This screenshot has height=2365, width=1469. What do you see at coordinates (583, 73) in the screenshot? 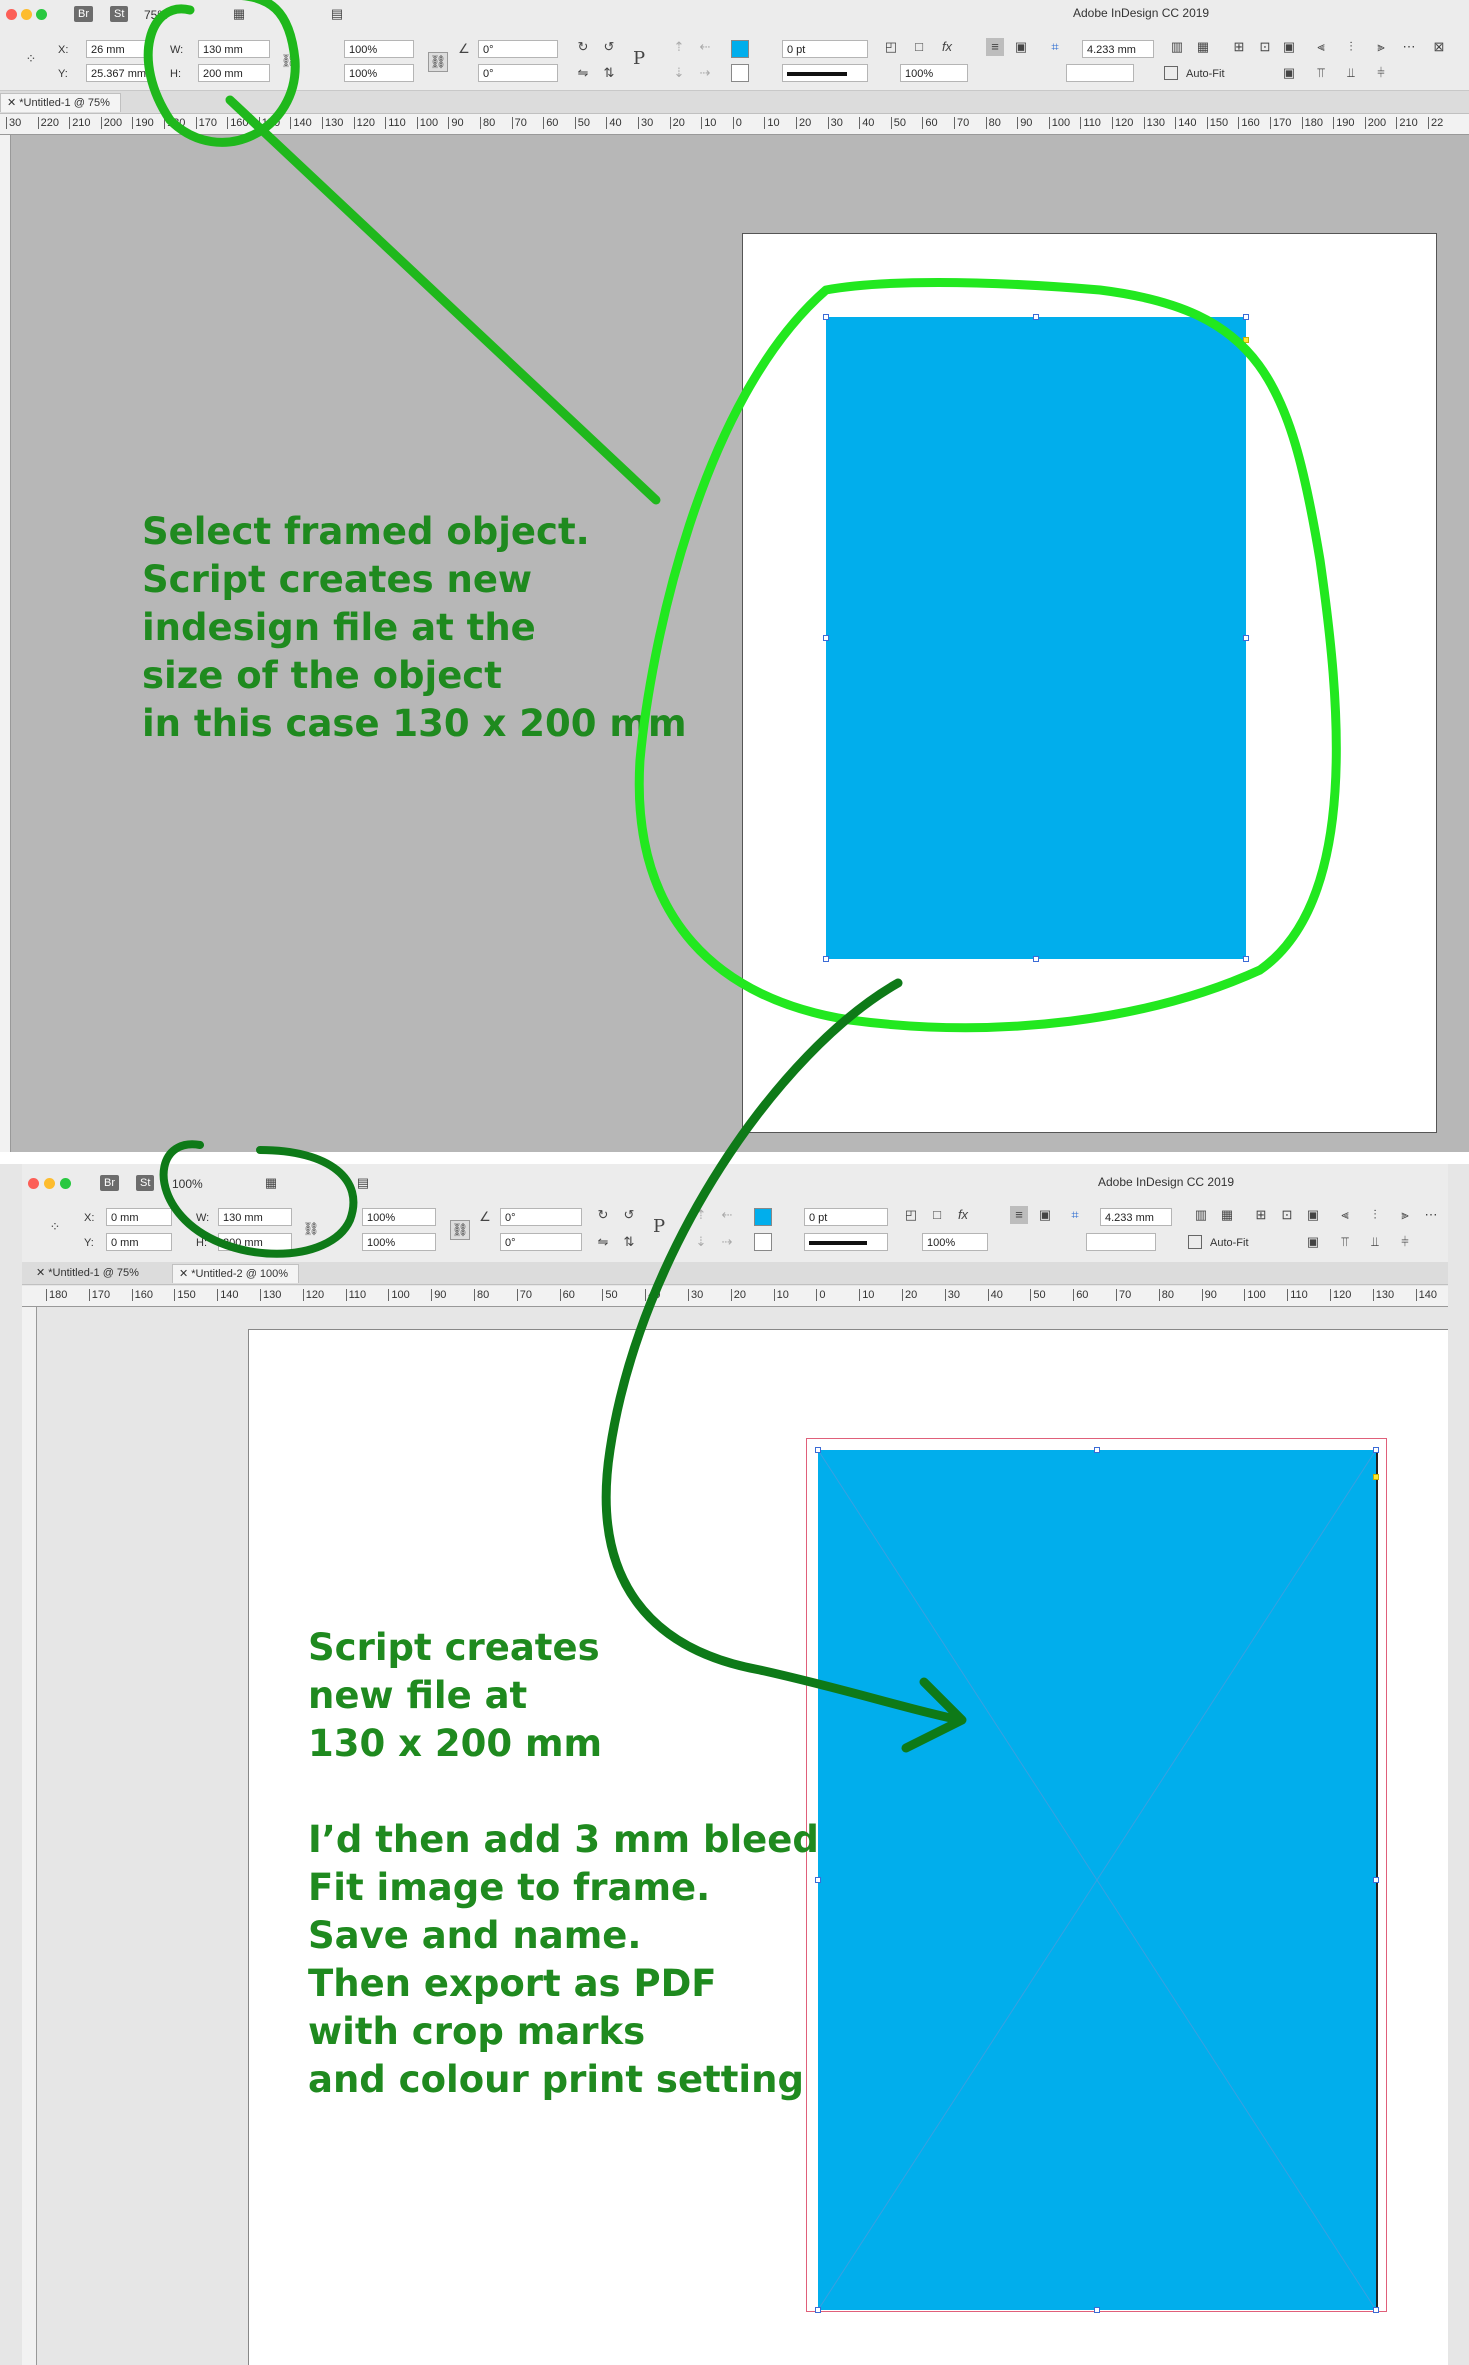
I see `flip-horizontal-icon: ⇋` at bounding box center [583, 73].